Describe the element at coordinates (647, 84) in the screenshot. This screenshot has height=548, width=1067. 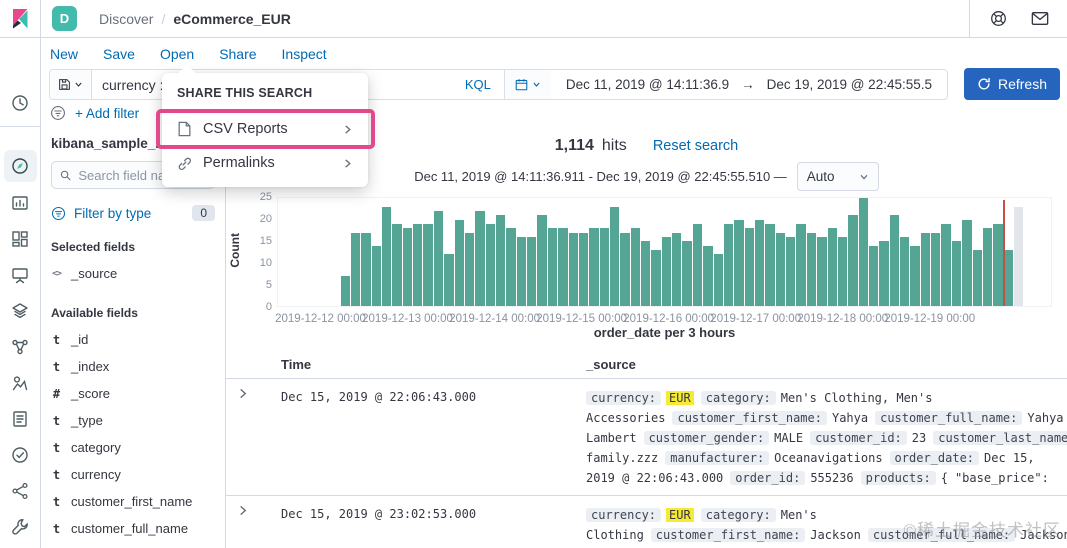
I see `date-from: Dec 11, 2019 @ 14:11:36.9` at that location.